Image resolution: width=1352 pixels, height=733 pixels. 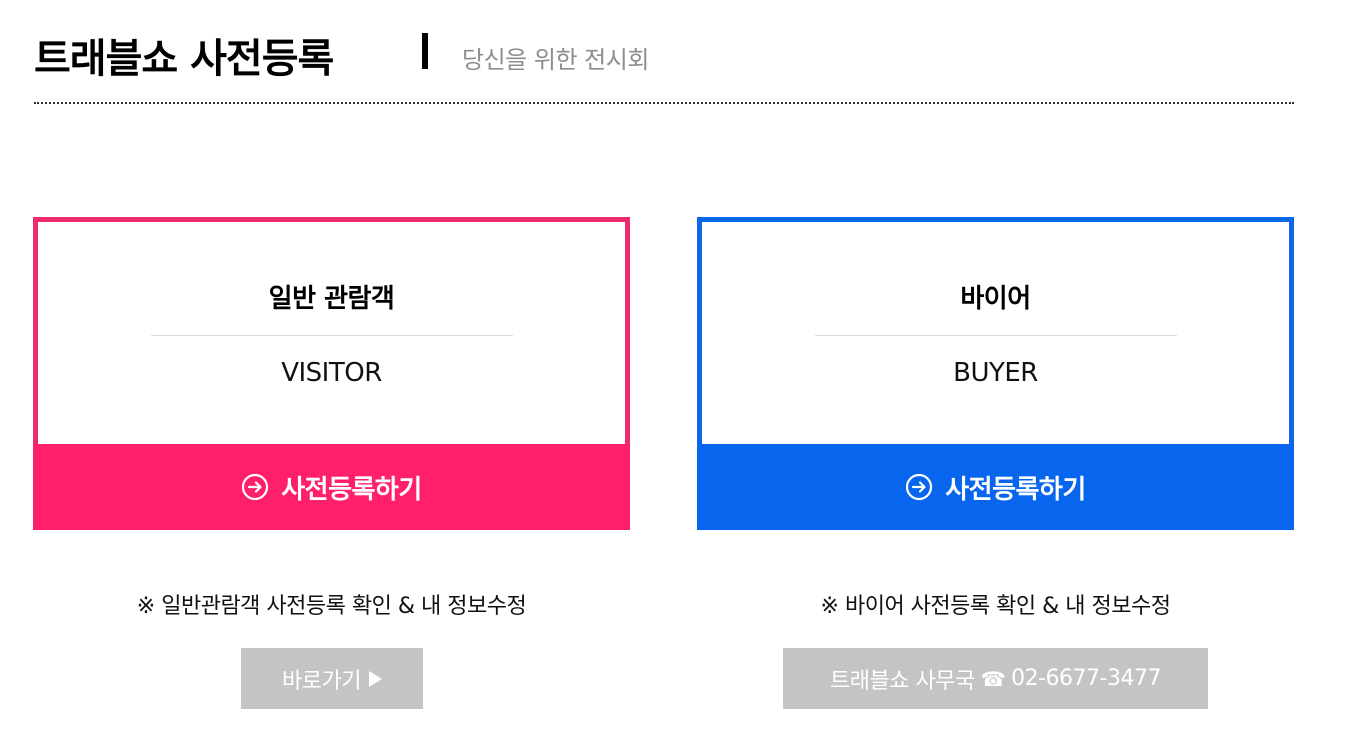 I want to click on buyer-card-box: 바이어 BUYER, so click(x=995, y=332).